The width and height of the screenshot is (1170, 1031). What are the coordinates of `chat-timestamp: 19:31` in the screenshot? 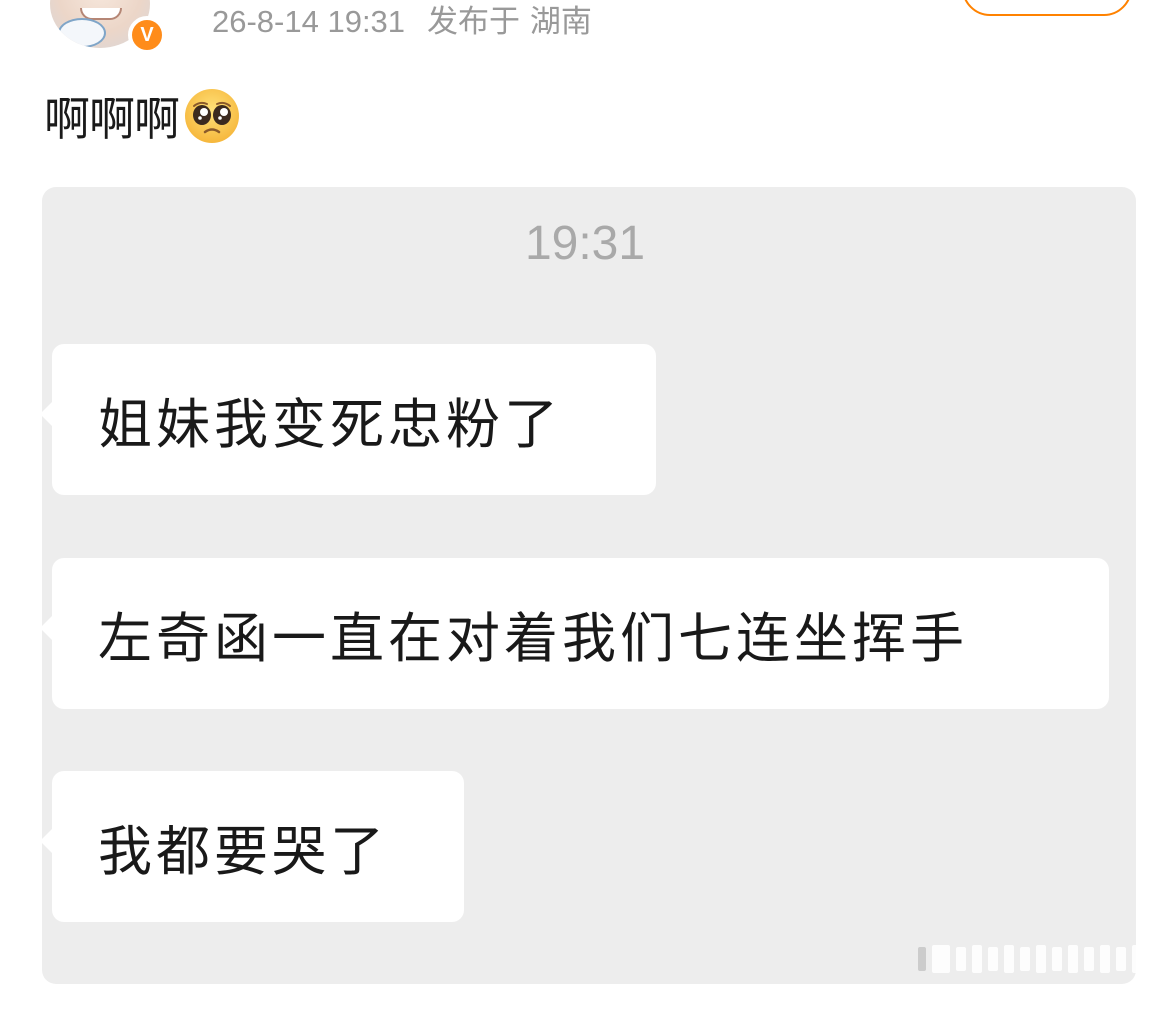 It's located at (585, 243).